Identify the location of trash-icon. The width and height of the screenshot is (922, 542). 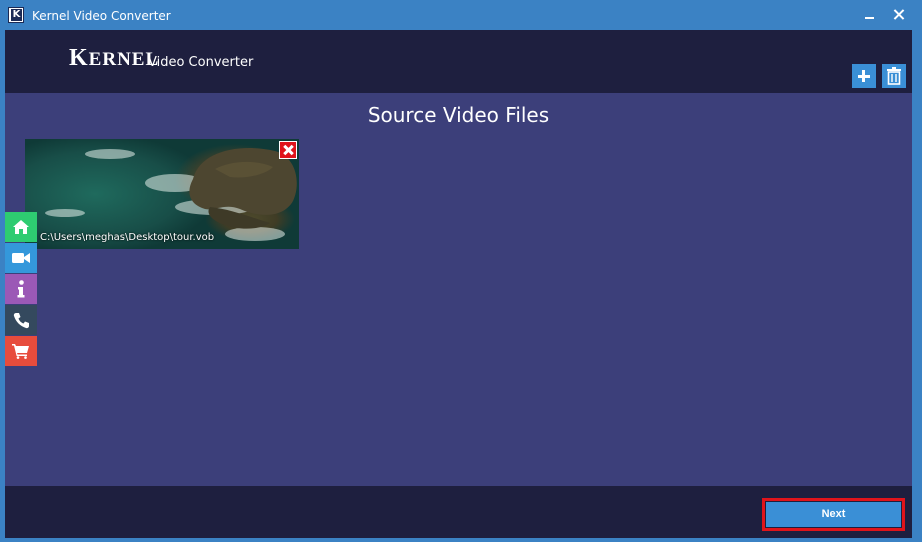
(894, 76).